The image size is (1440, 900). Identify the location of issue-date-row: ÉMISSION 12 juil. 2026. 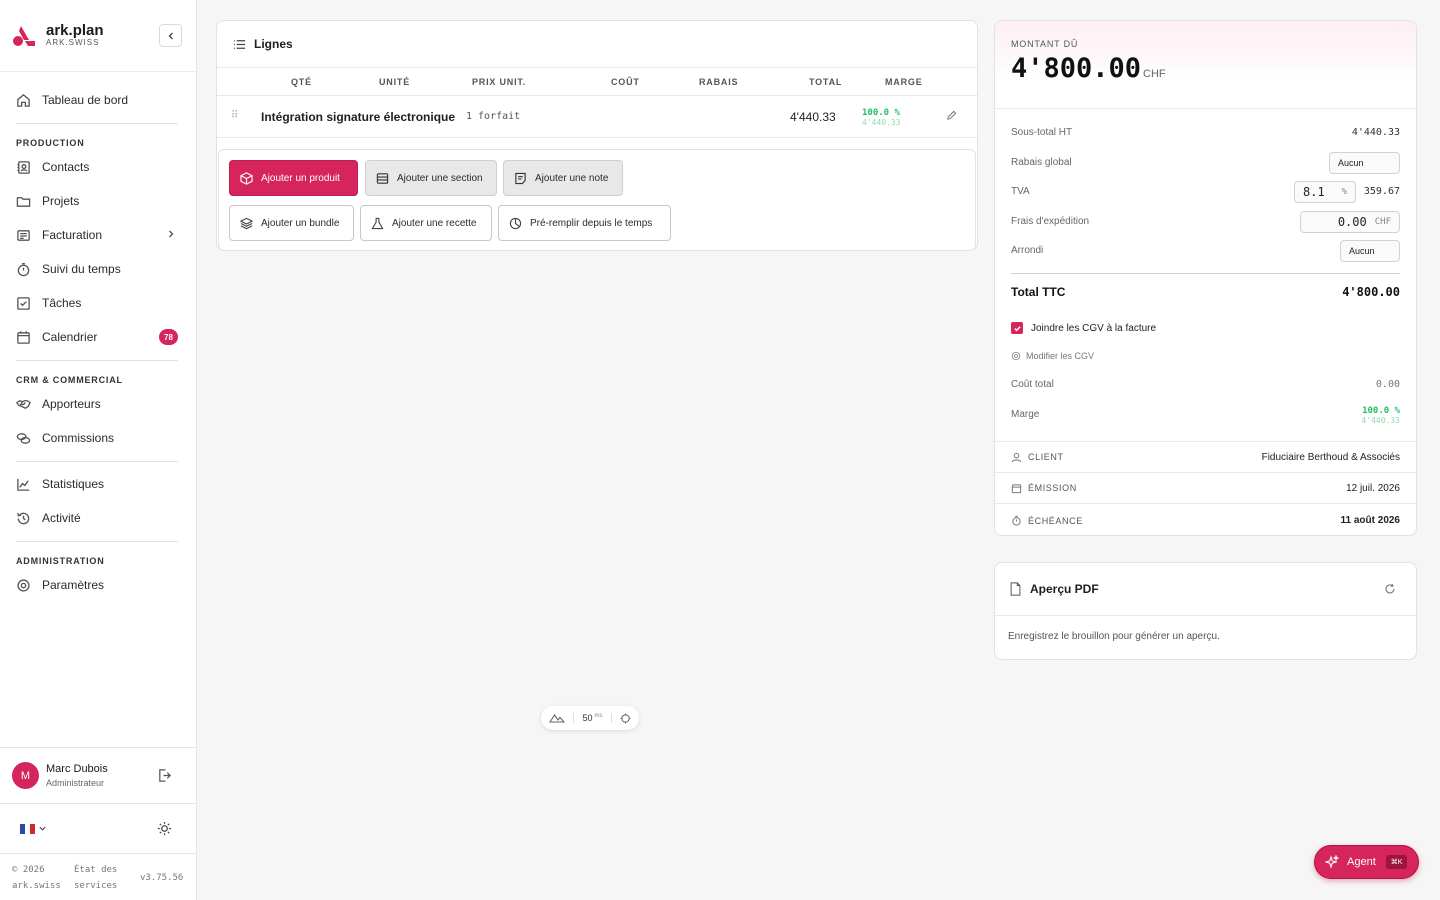
(1205, 487).